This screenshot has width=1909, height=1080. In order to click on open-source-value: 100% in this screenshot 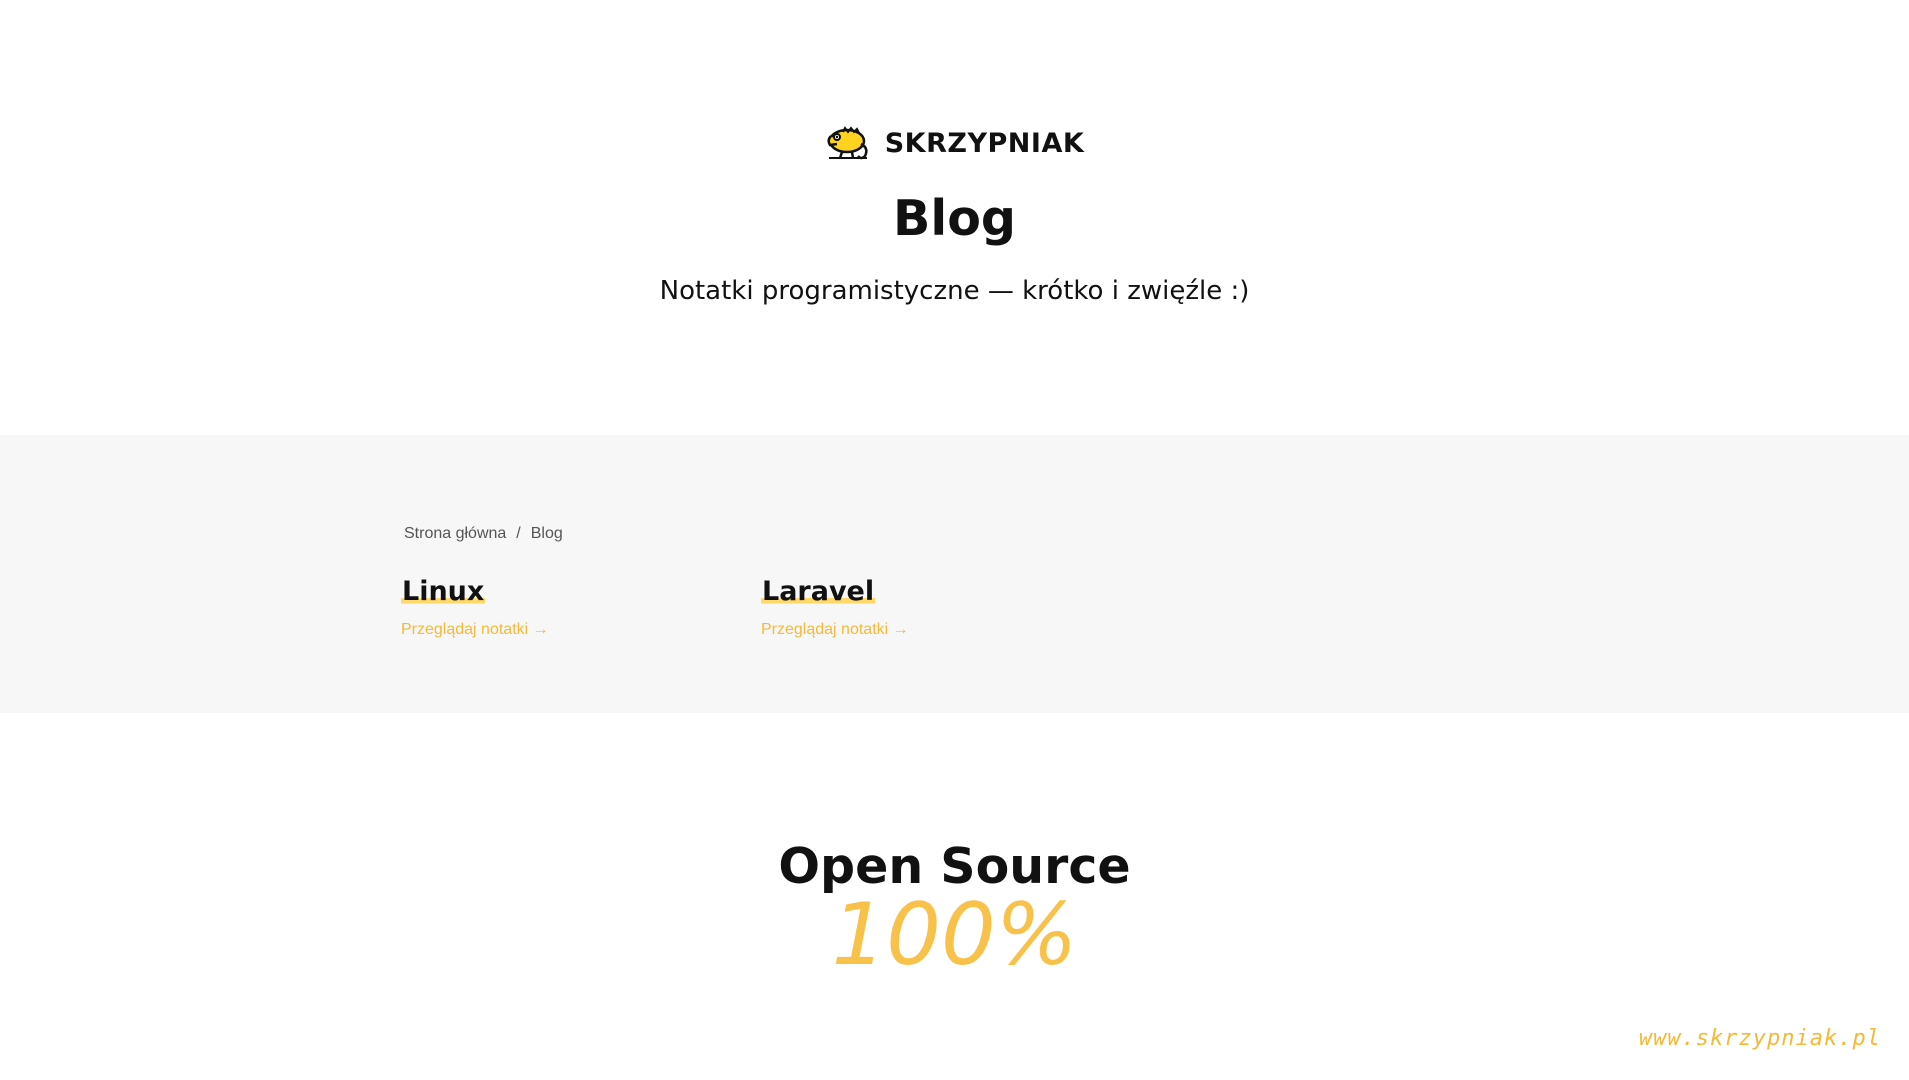, I will do `click(954, 935)`.